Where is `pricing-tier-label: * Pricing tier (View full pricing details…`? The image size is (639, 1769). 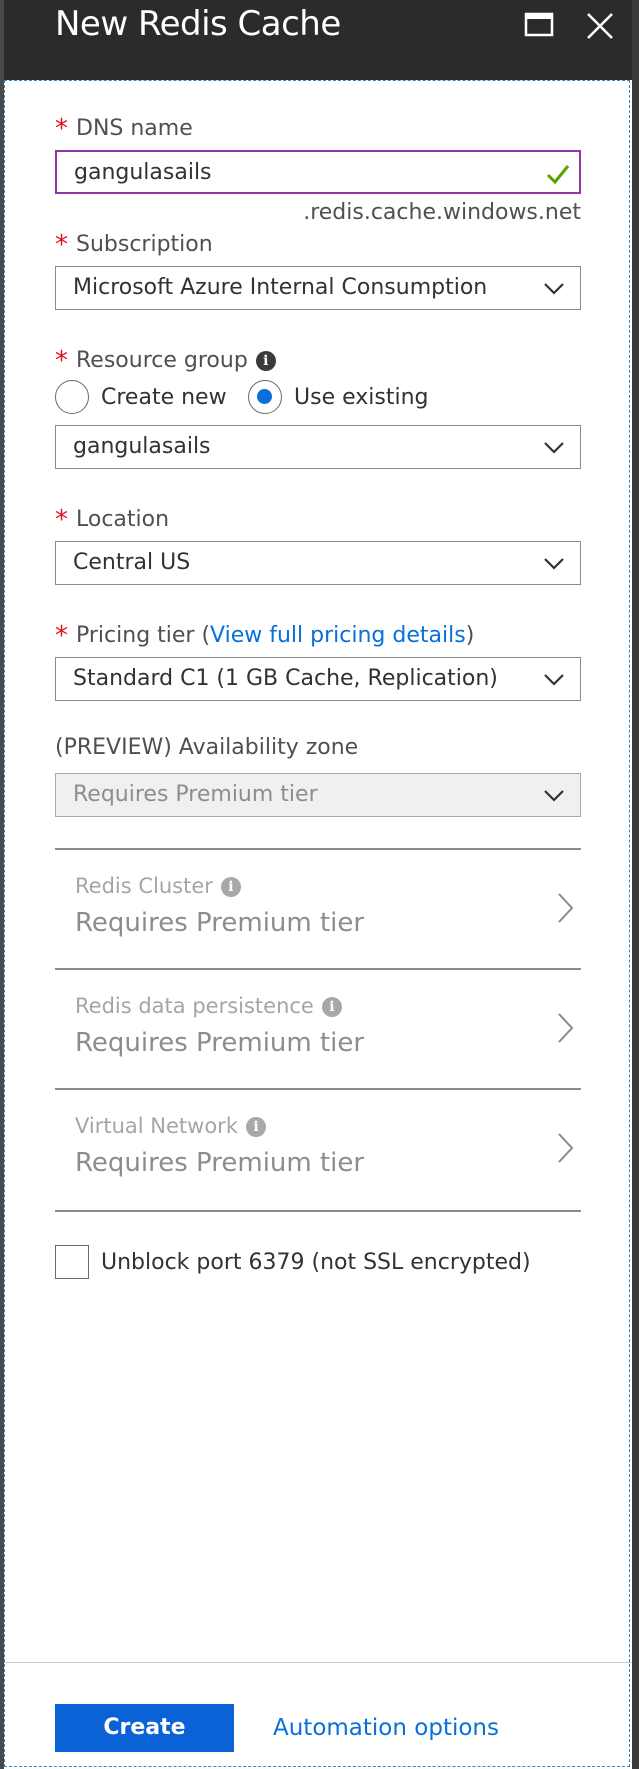 pricing-tier-label: * Pricing tier (View full pricing details… is located at coordinates (265, 636).